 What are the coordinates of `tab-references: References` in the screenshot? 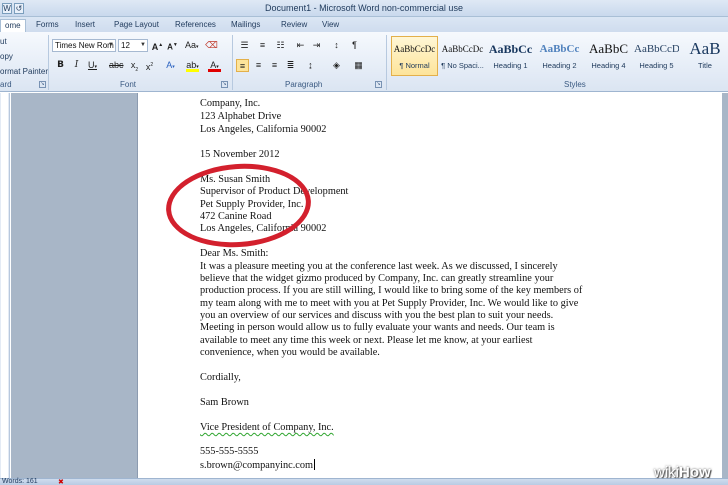 It's located at (195, 25).